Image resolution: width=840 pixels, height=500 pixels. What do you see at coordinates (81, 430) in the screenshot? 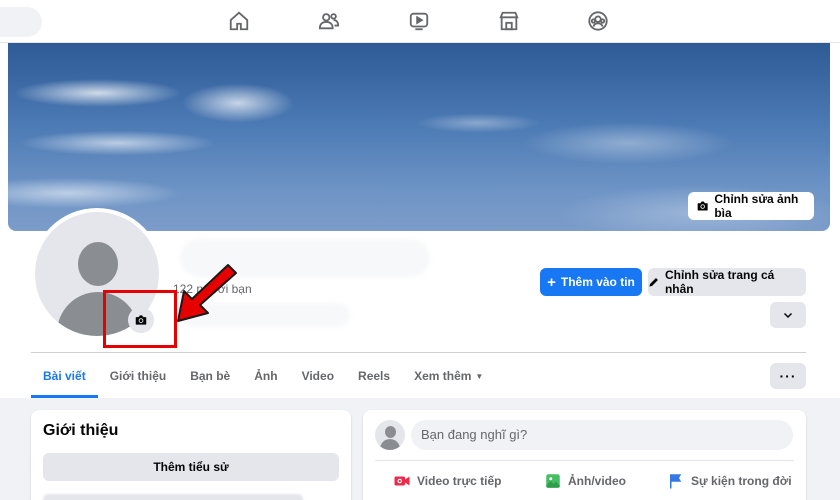
I see `intro-title: Giới thiệu` at bounding box center [81, 430].